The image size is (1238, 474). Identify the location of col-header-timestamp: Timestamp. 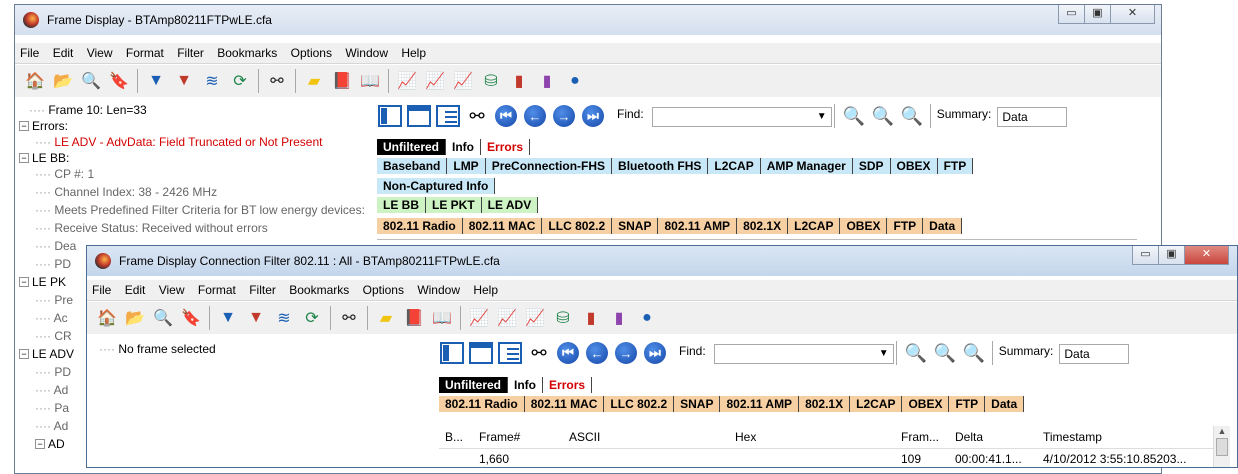
(1072, 437).